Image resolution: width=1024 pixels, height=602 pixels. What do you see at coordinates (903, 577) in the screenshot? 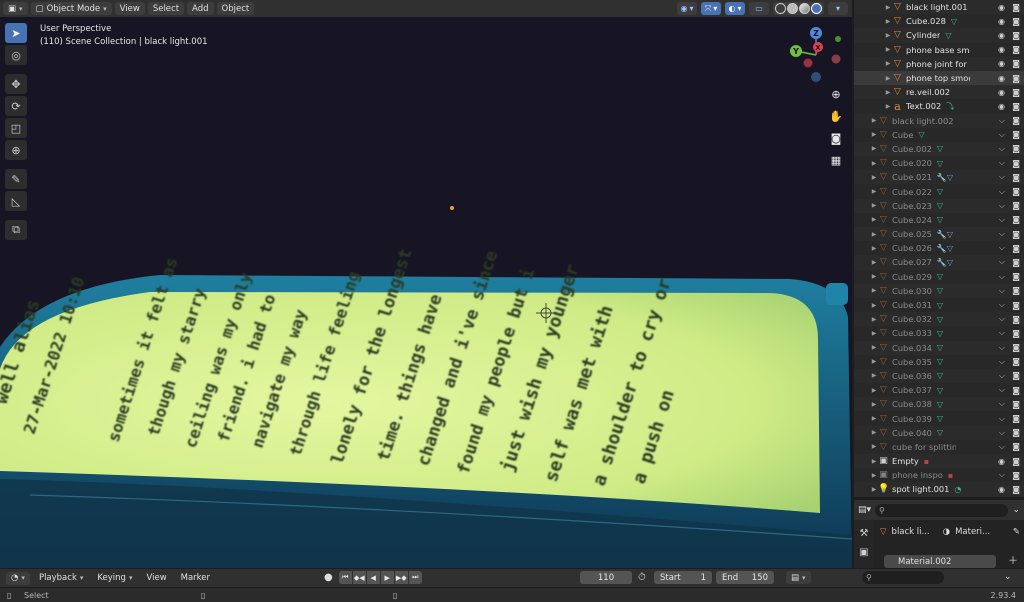
I see `timeline-search-input: ⚲` at bounding box center [903, 577].